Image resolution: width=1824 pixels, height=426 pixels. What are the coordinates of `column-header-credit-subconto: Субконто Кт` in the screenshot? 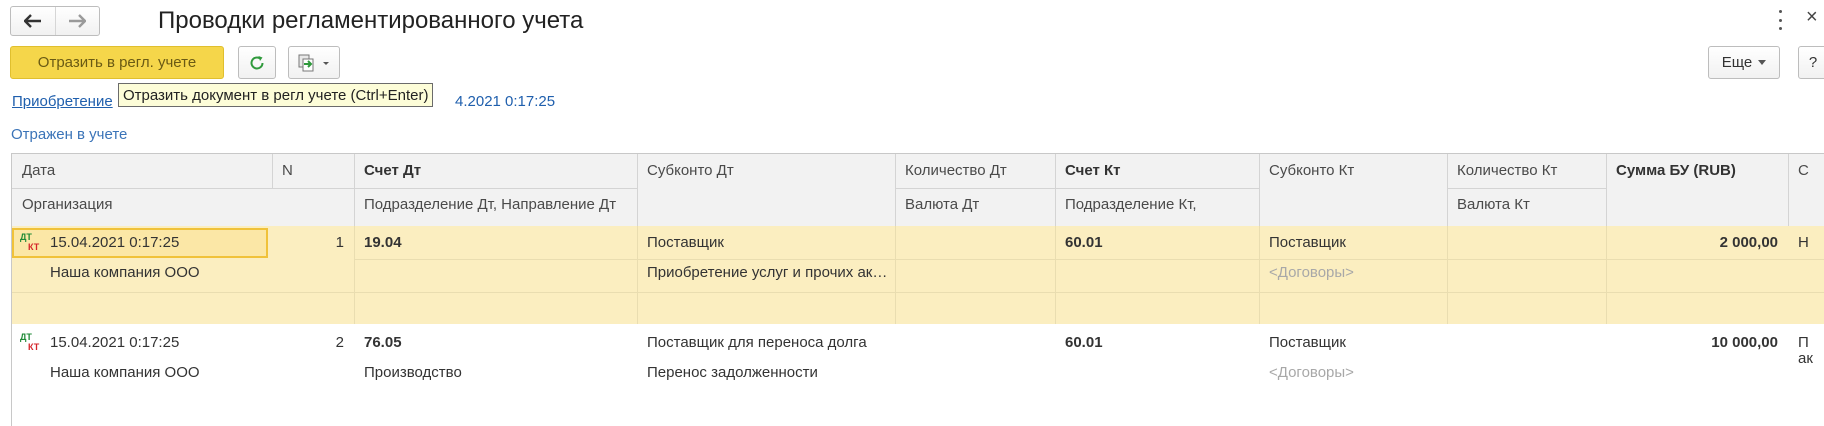 It's located at (1353, 171).